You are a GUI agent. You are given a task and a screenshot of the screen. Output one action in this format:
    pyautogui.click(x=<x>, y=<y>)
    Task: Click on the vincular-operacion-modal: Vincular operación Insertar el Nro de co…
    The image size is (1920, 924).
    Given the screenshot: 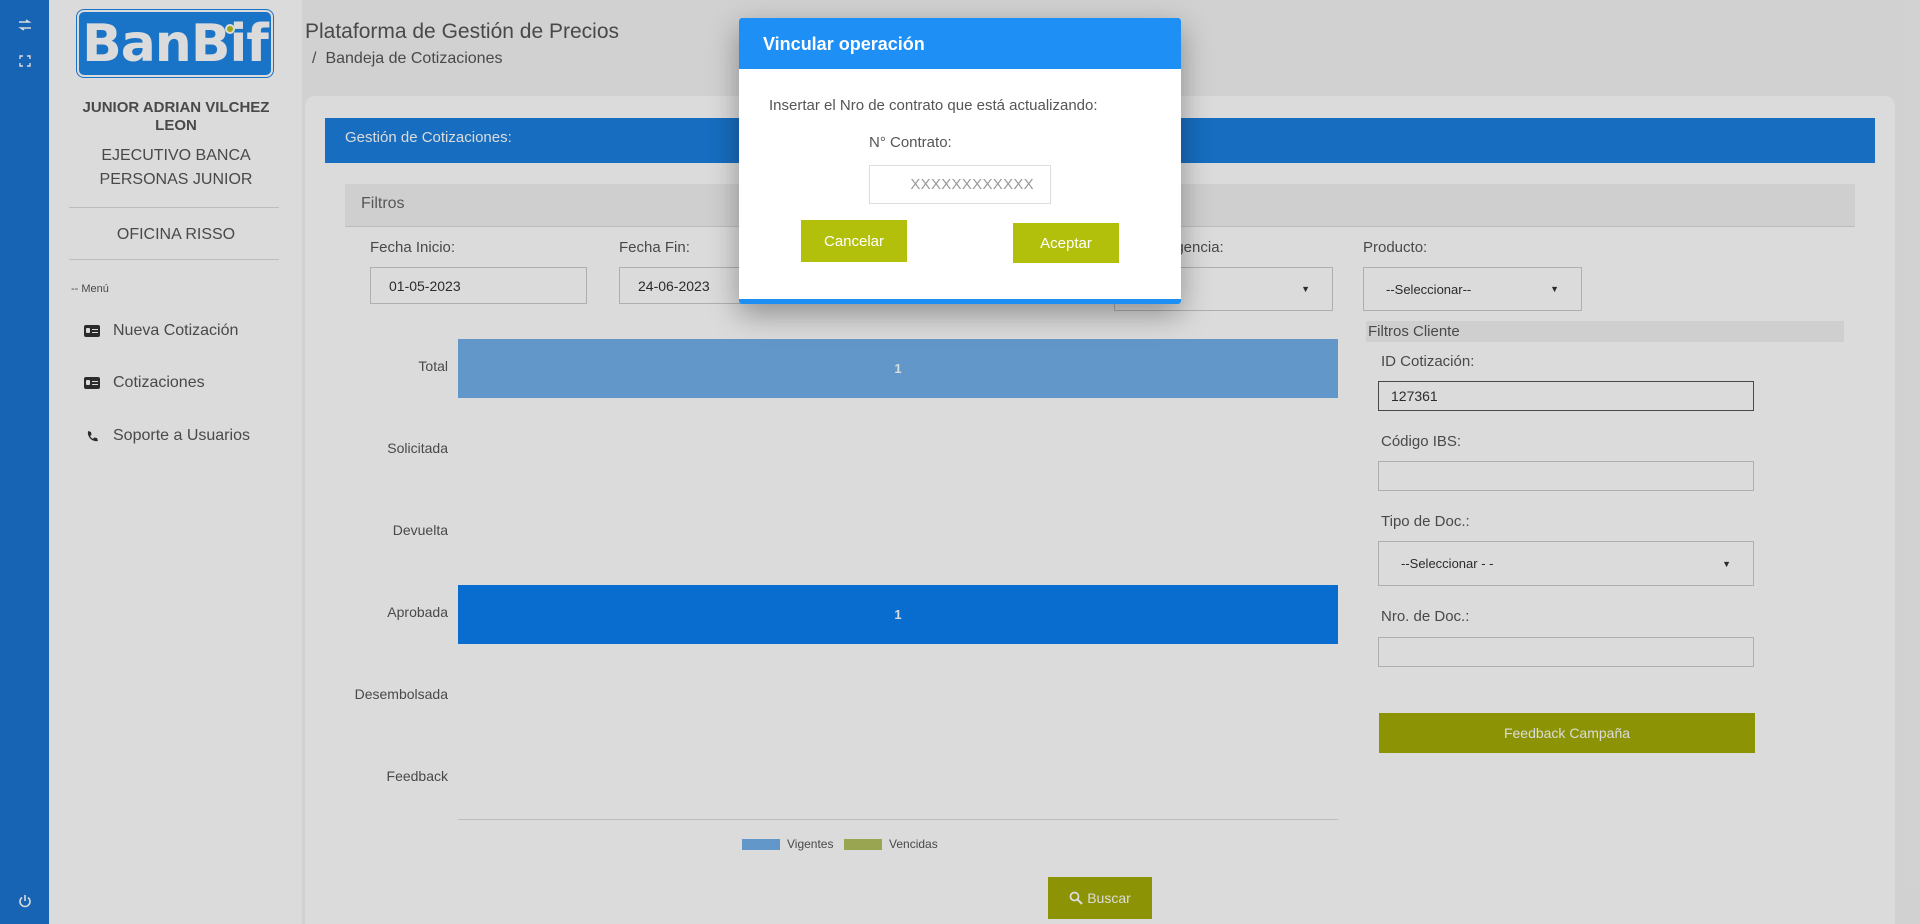 What is the action you would take?
    pyautogui.click(x=960, y=161)
    